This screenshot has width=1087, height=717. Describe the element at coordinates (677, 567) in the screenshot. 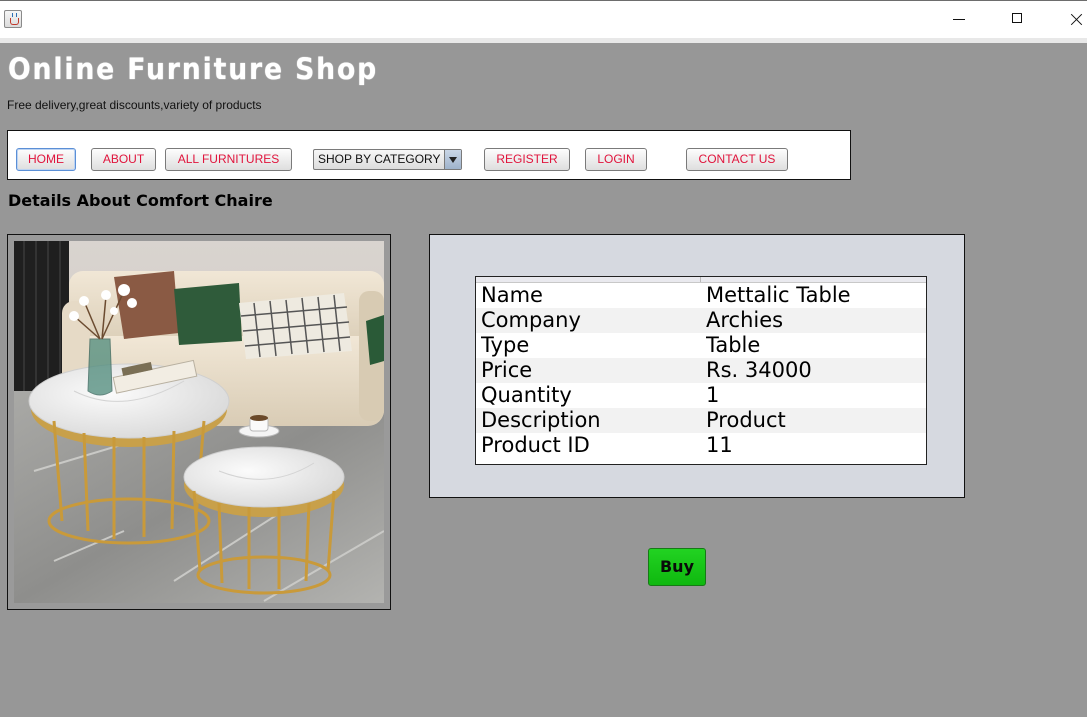

I see `buy-button: Buy` at that location.